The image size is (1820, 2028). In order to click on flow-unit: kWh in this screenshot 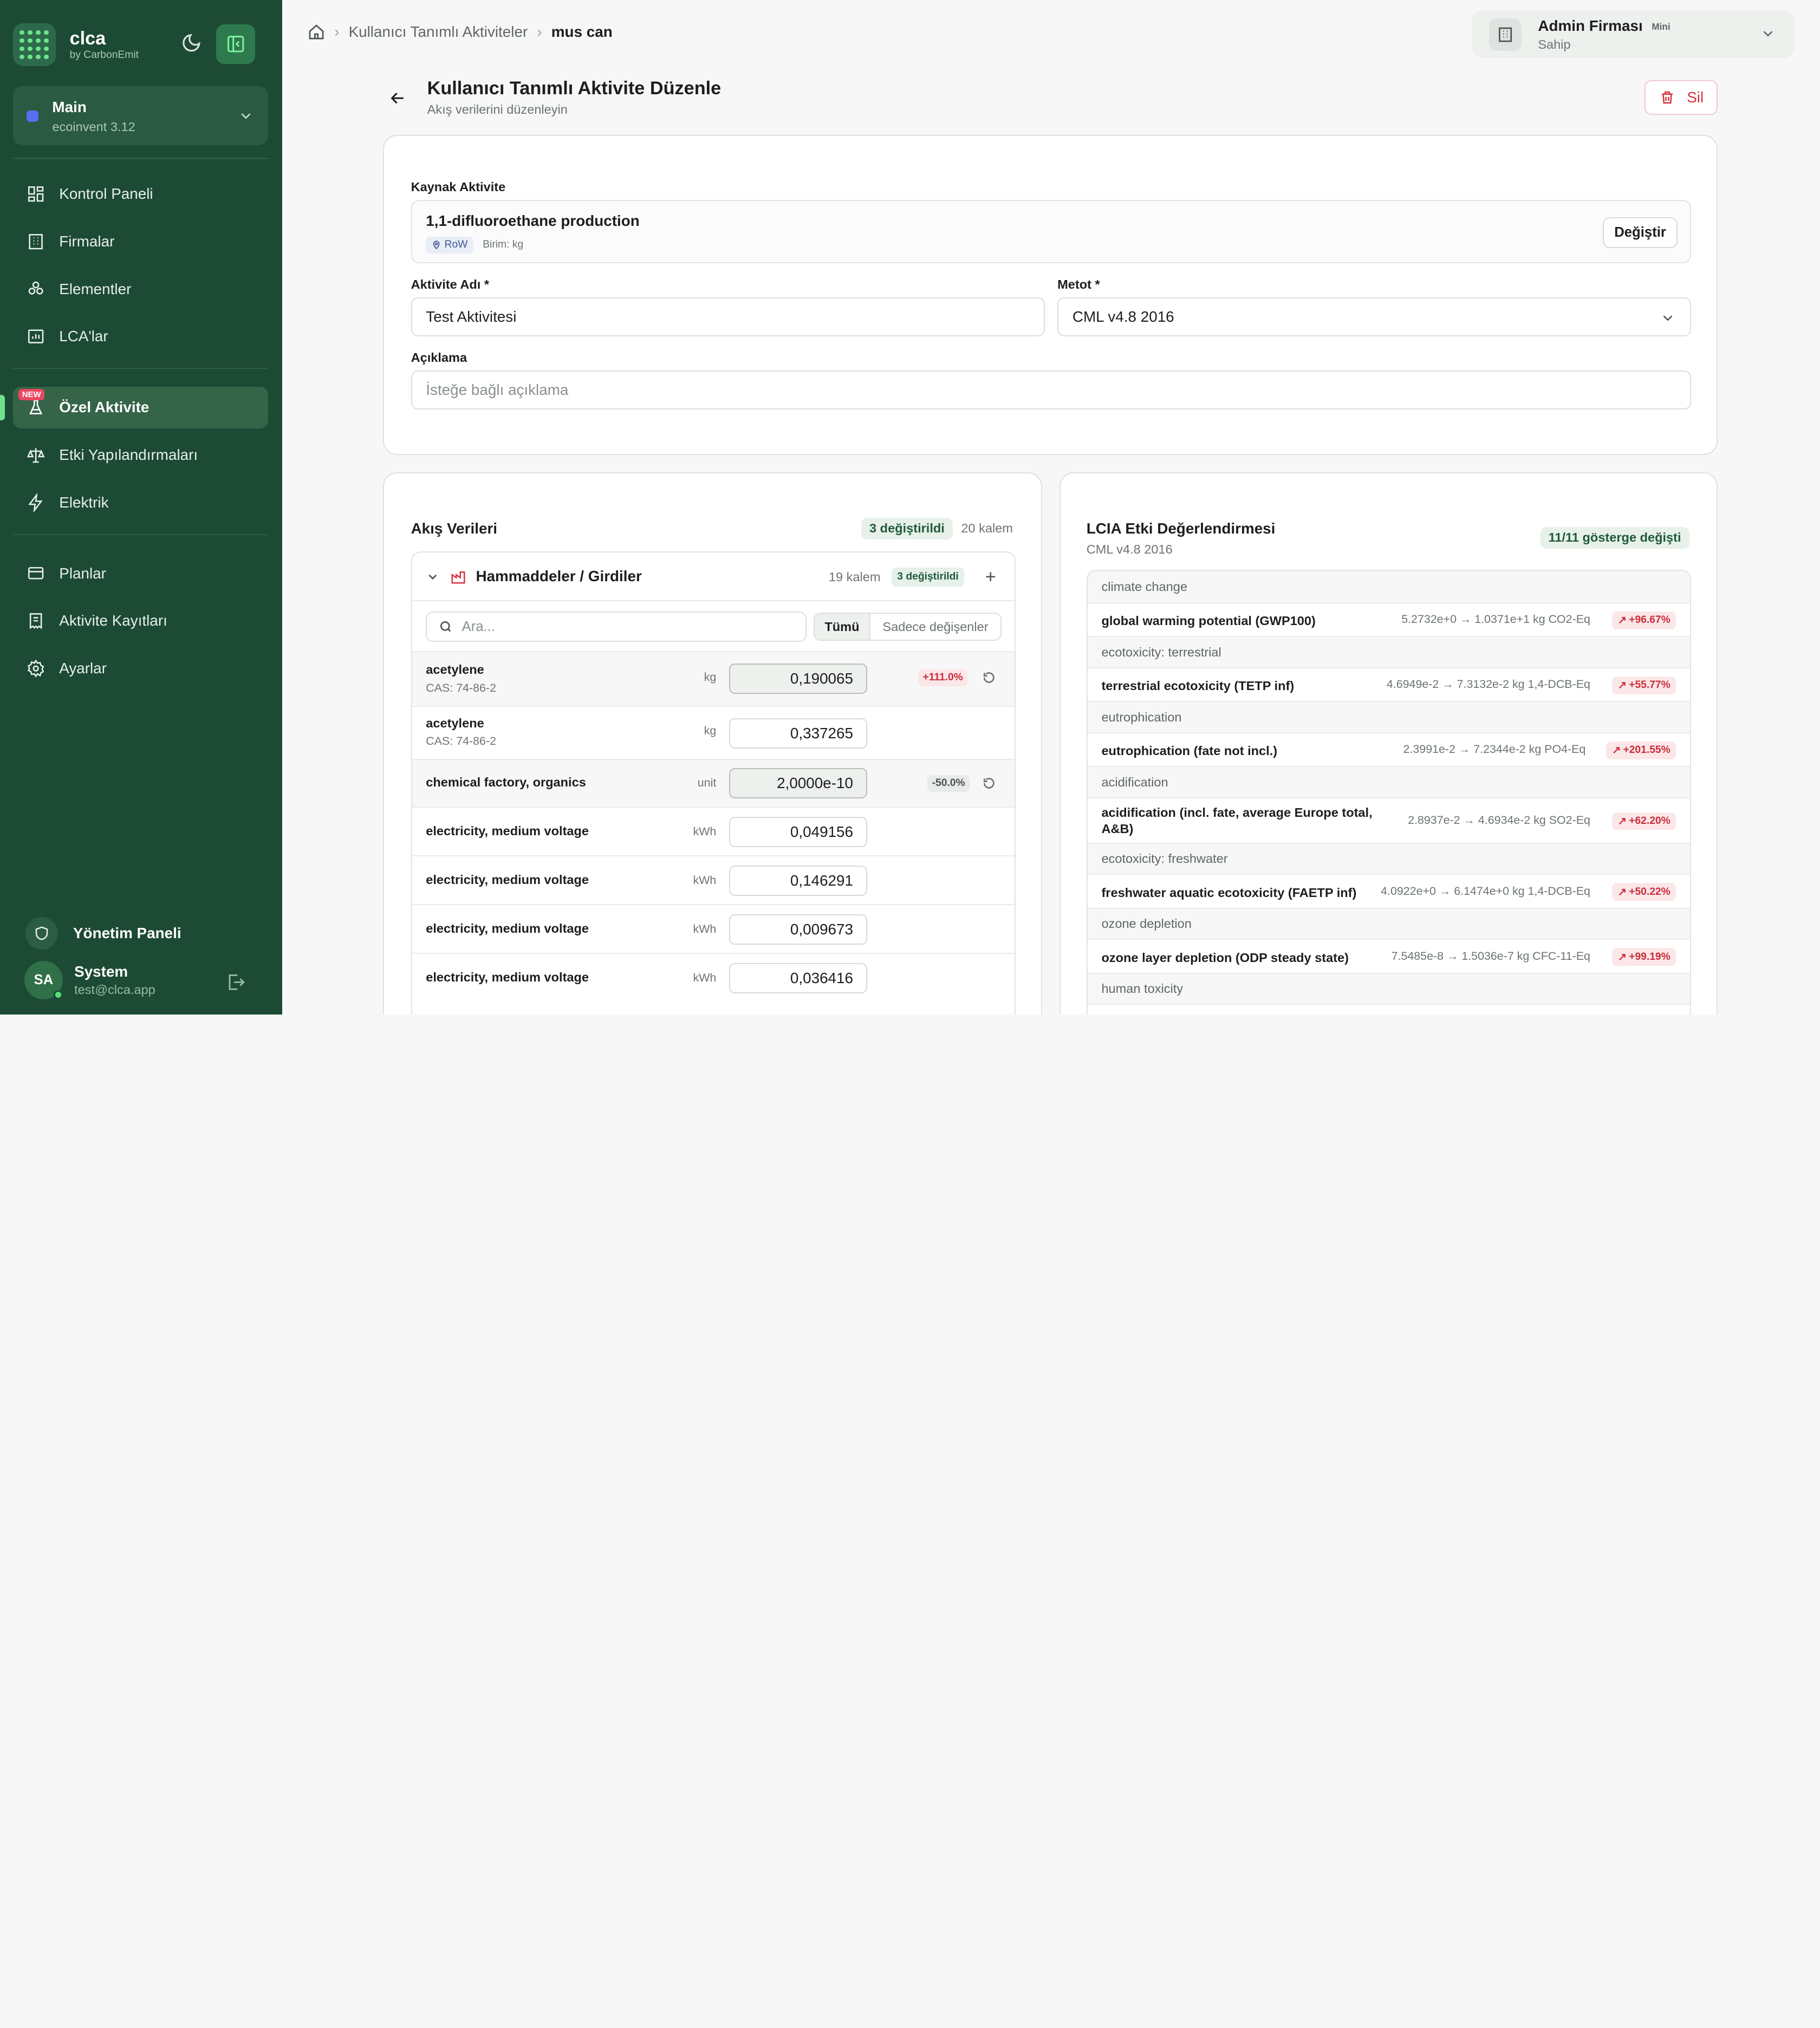, I will do `click(705, 831)`.